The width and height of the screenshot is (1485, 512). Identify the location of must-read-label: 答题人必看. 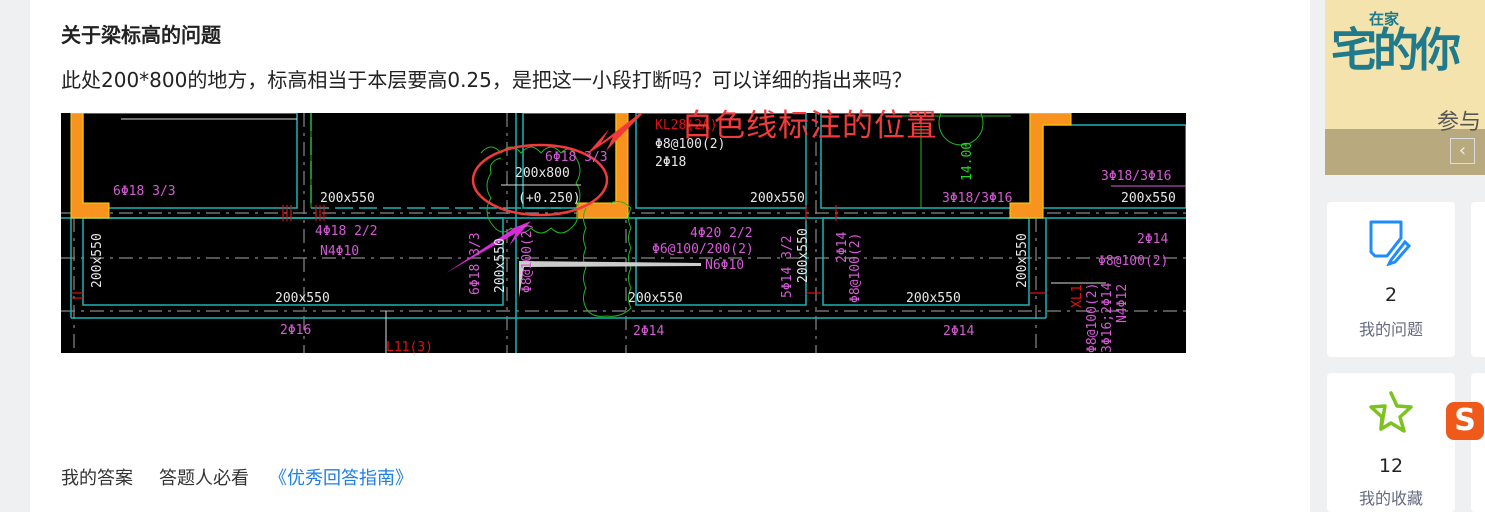
(204, 478).